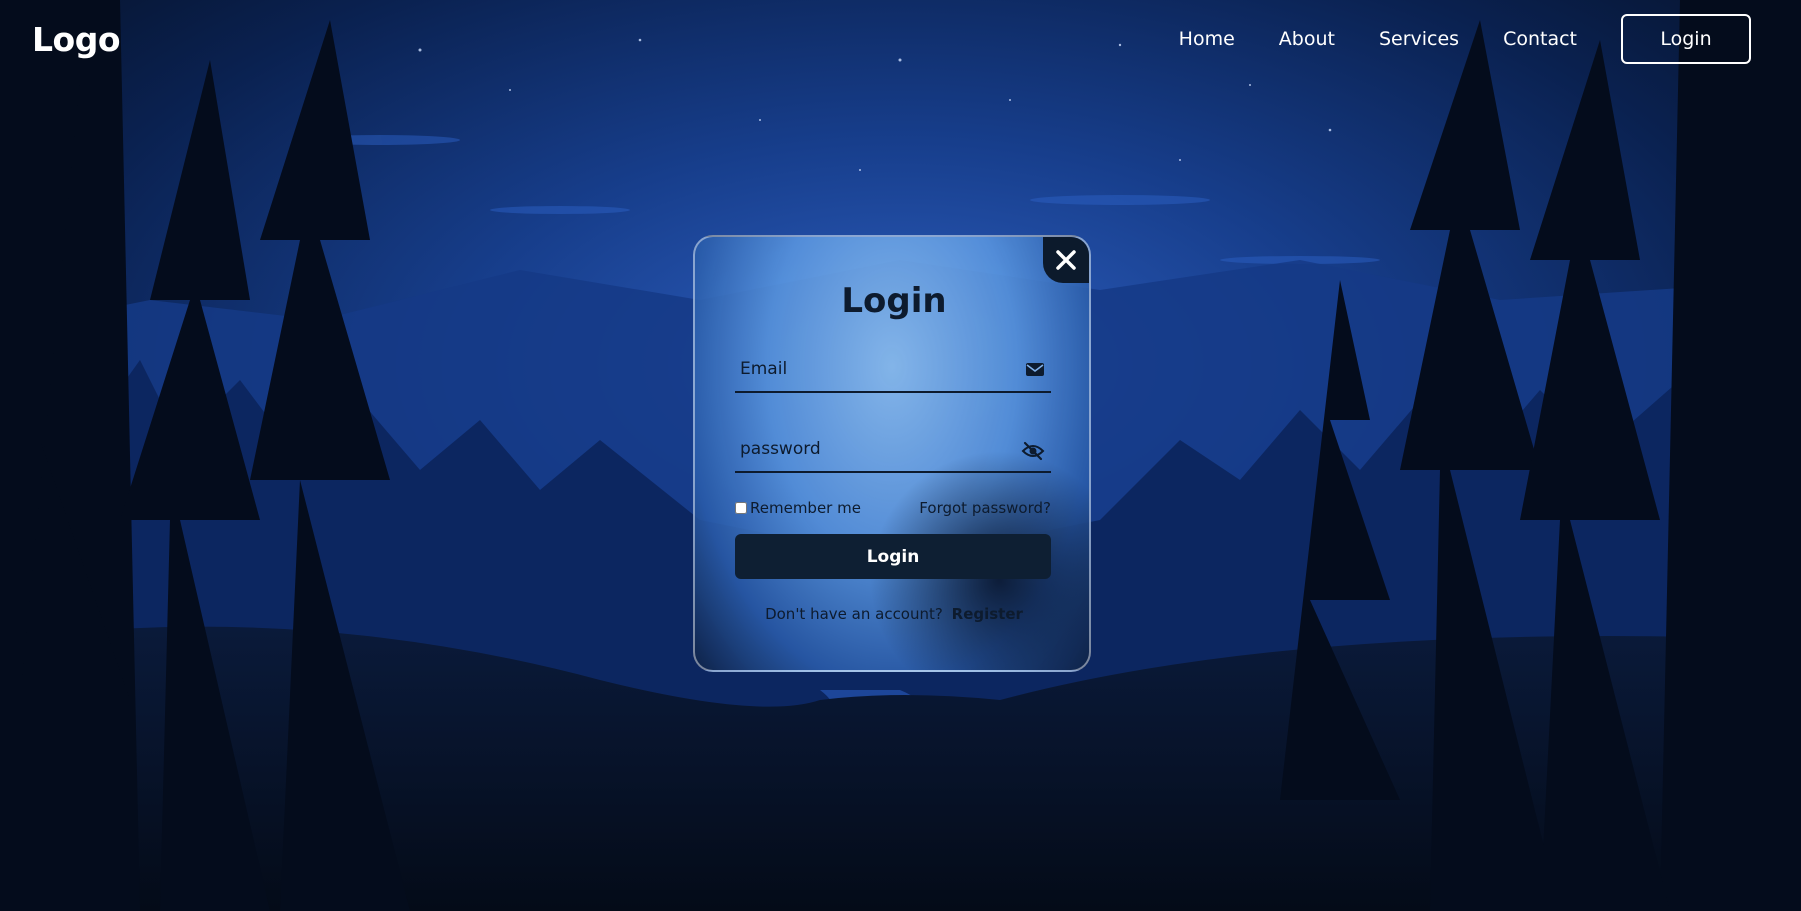  I want to click on login-submit-button: Login, so click(893, 556).